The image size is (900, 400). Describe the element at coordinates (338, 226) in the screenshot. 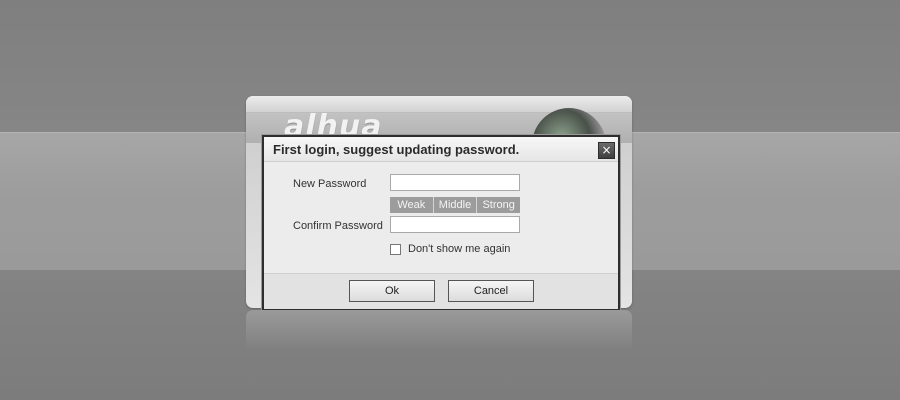

I see `confirm-password-label: Confirm Password` at that location.